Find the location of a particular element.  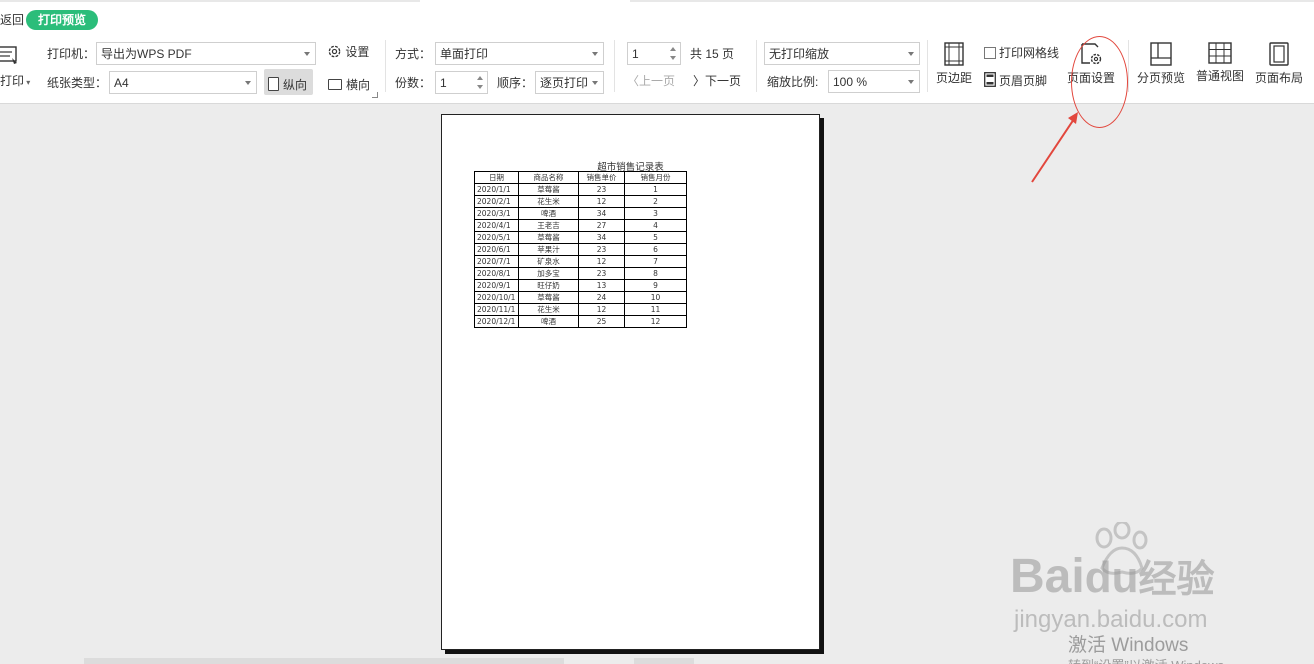

scale-mode-value: 无打印缩放 is located at coordinates (799, 54).